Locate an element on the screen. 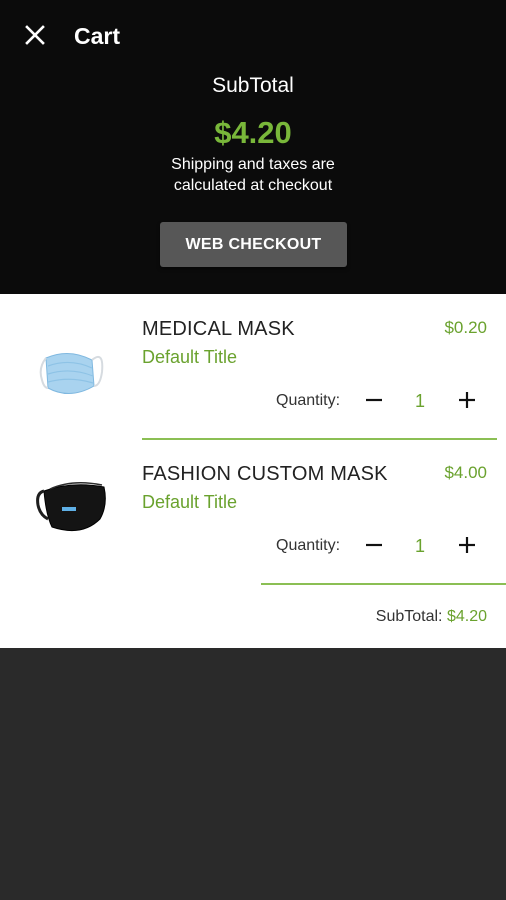  page-title: Cart is located at coordinates (97, 36).